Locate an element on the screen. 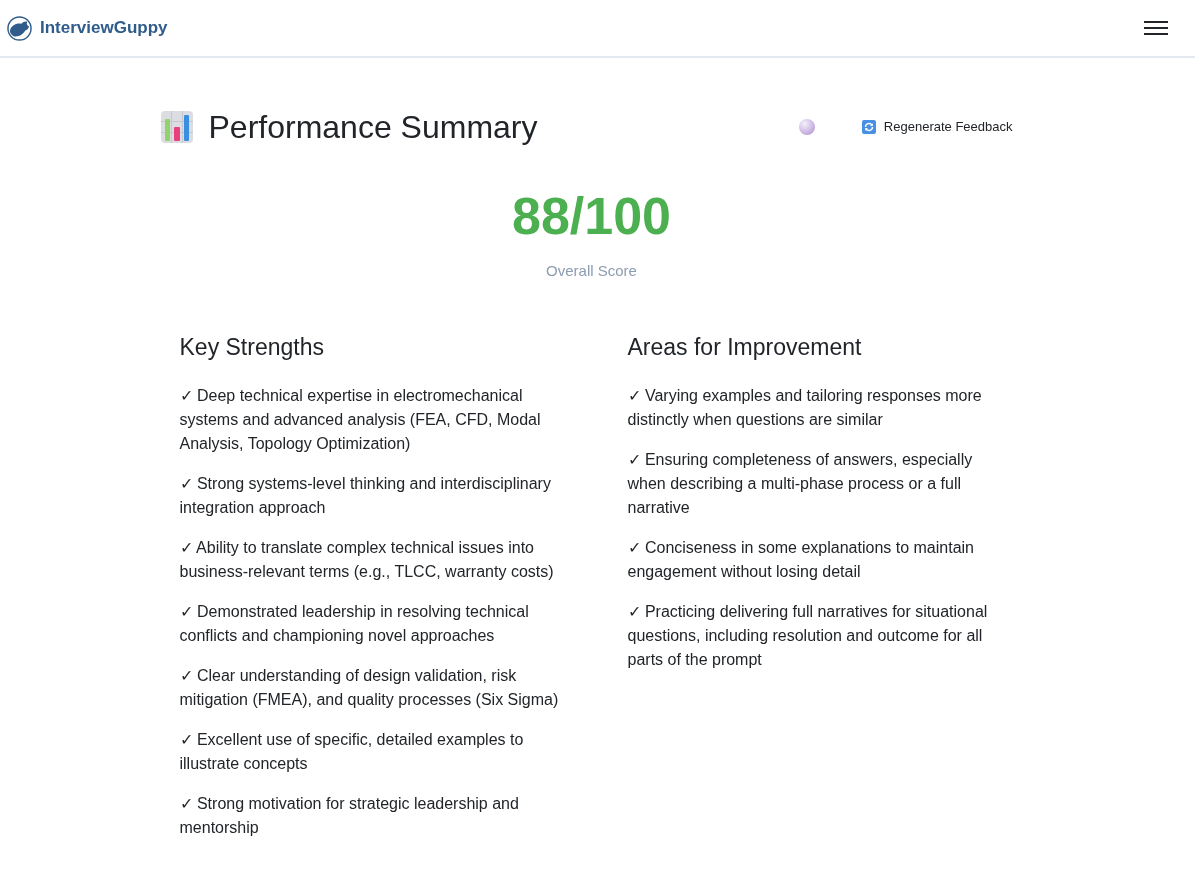 The width and height of the screenshot is (1195, 885). brand-link: InterviewGuppy is located at coordinates (87, 28).